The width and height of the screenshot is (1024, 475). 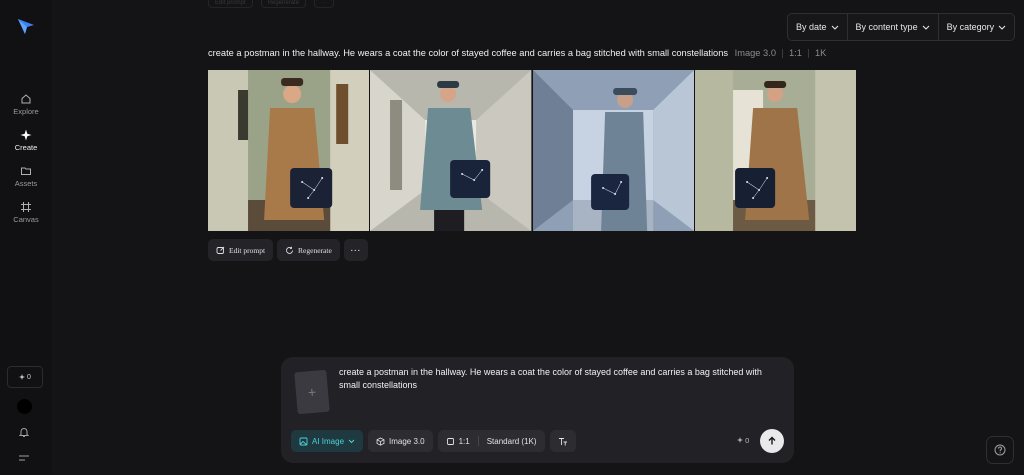 What do you see at coordinates (450, 441) in the screenshot?
I see `square-icon` at bounding box center [450, 441].